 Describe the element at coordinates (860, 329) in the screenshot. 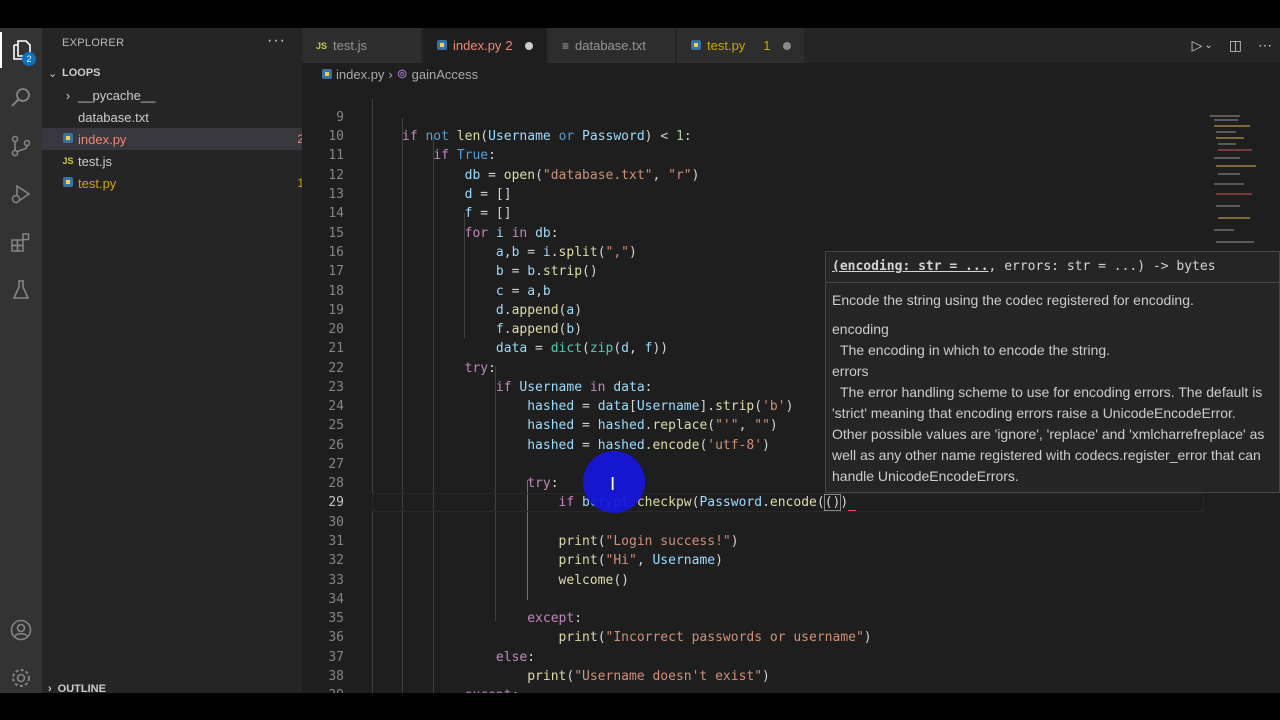

I see `hover-param-name: encoding` at that location.